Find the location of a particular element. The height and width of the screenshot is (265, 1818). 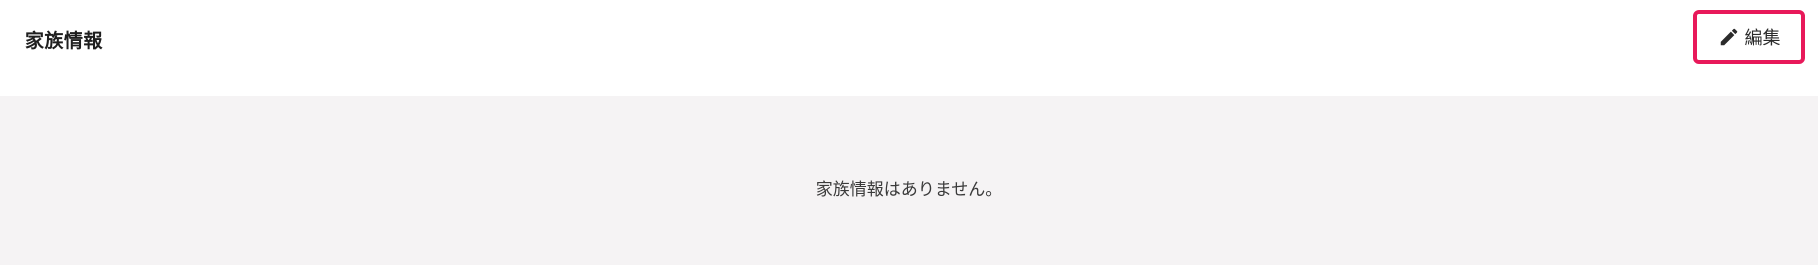

empty-state-message: 家族情報はありません。 is located at coordinates (909, 190).